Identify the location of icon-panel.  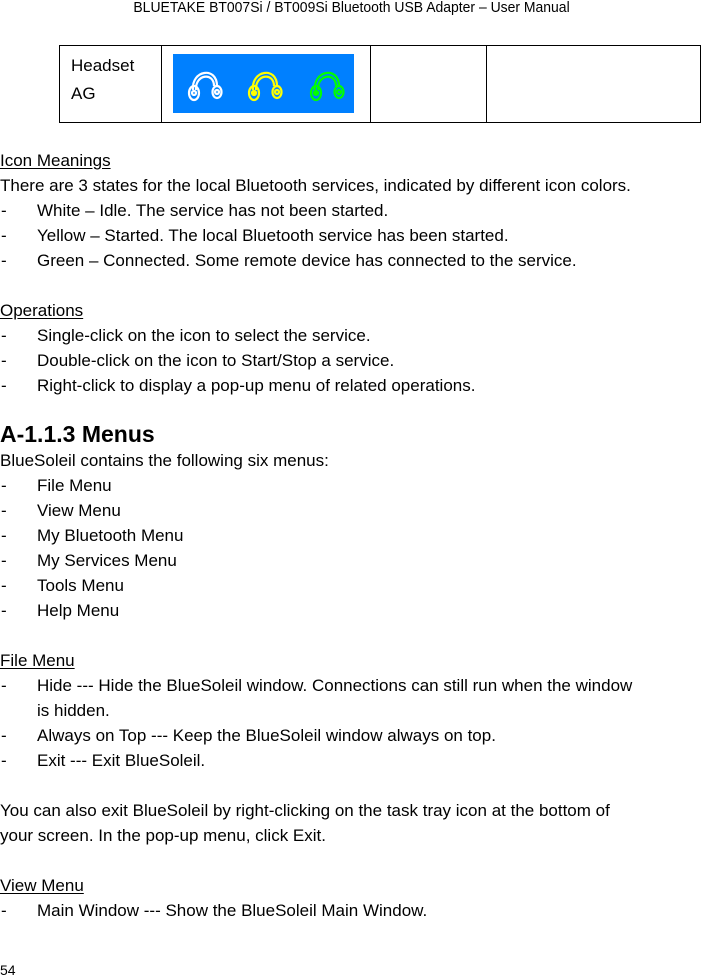
(263, 83).